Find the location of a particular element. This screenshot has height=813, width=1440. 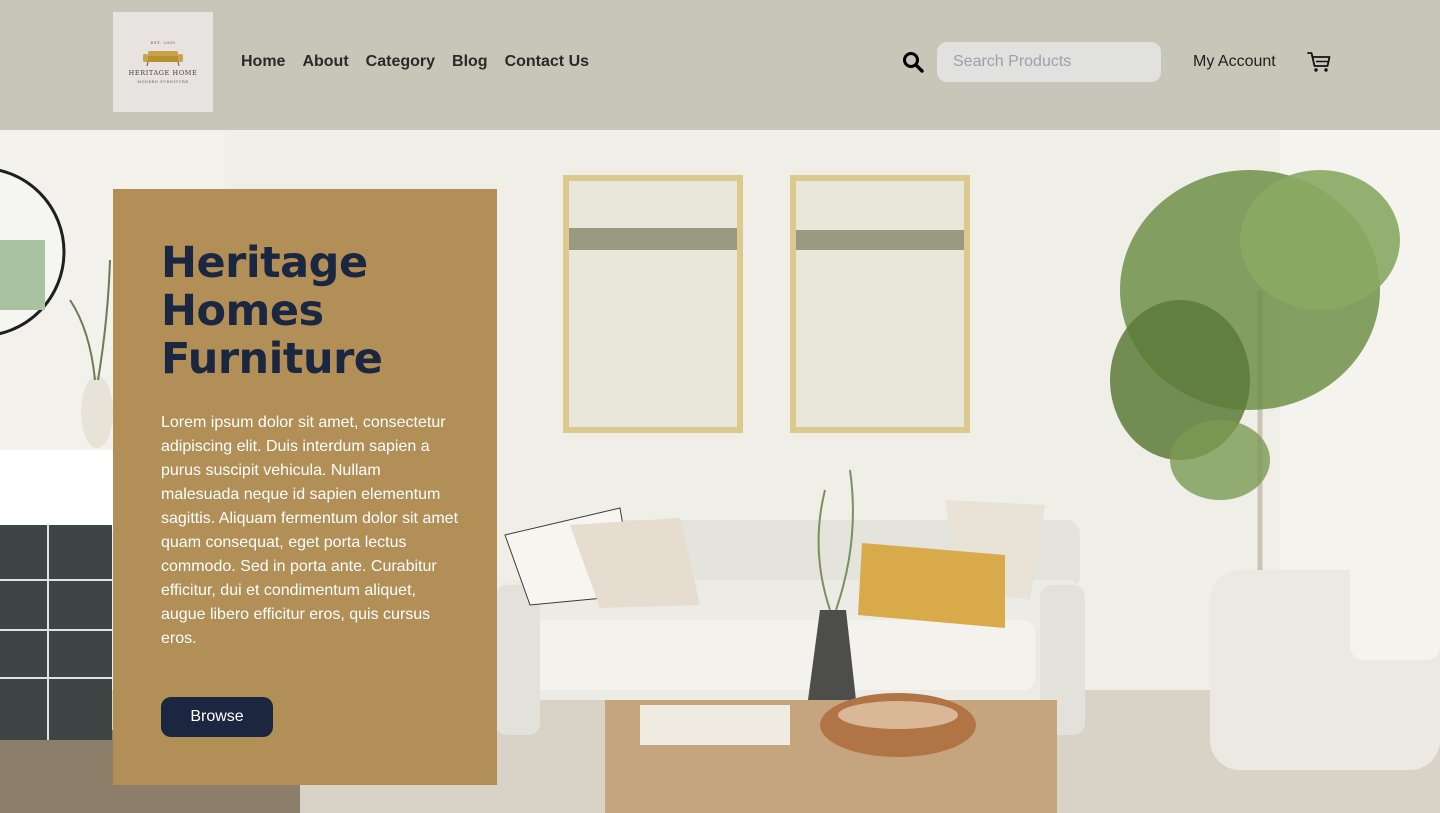

nav-blog-link: Blog is located at coordinates (470, 62).